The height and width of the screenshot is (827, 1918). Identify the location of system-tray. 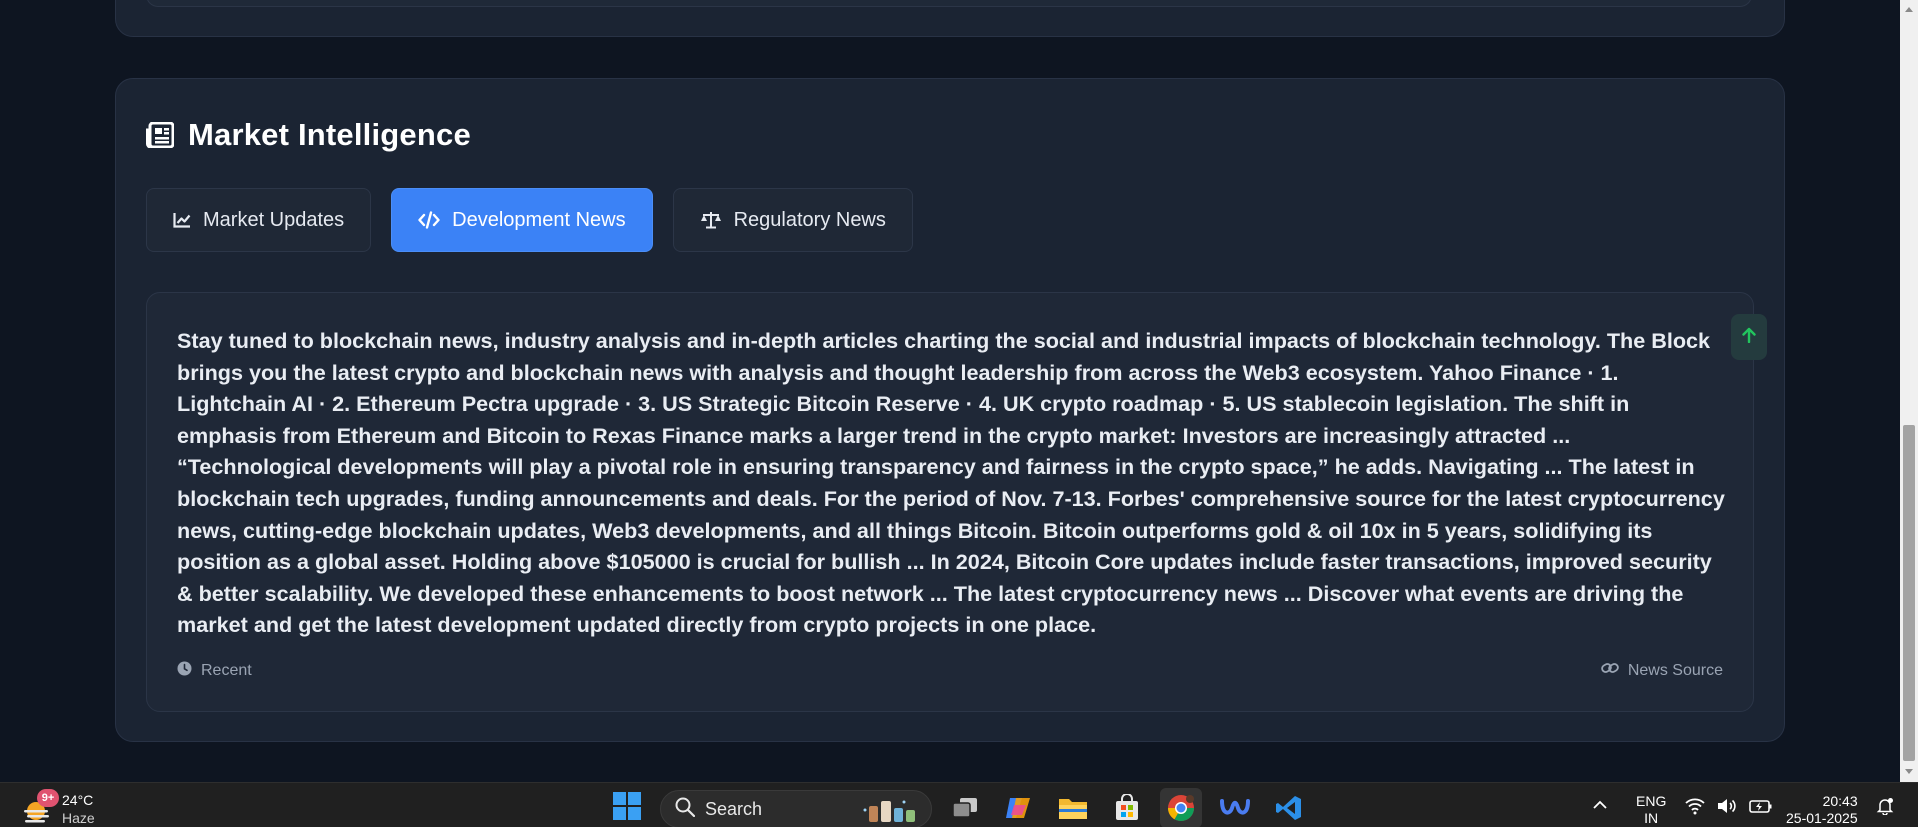
(1729, 808).